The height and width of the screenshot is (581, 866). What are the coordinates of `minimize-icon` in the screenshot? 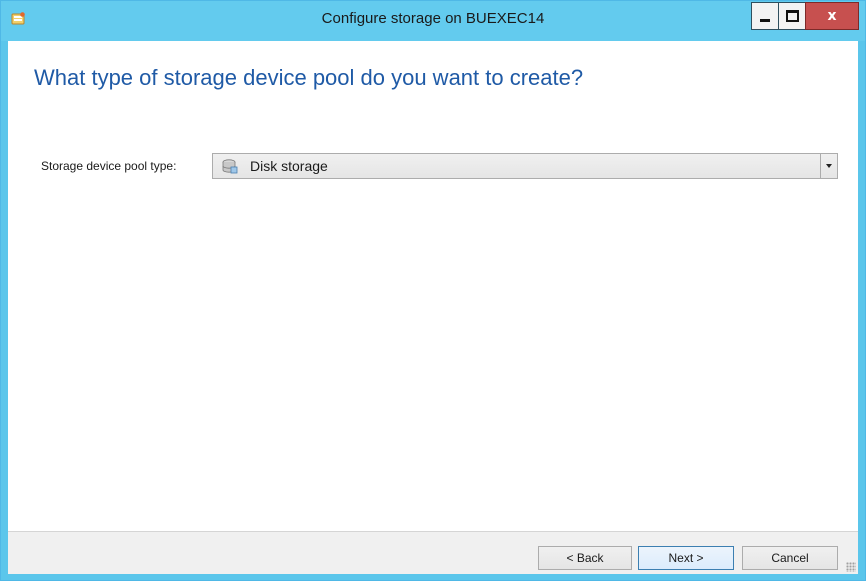 It's located at (765, 20).